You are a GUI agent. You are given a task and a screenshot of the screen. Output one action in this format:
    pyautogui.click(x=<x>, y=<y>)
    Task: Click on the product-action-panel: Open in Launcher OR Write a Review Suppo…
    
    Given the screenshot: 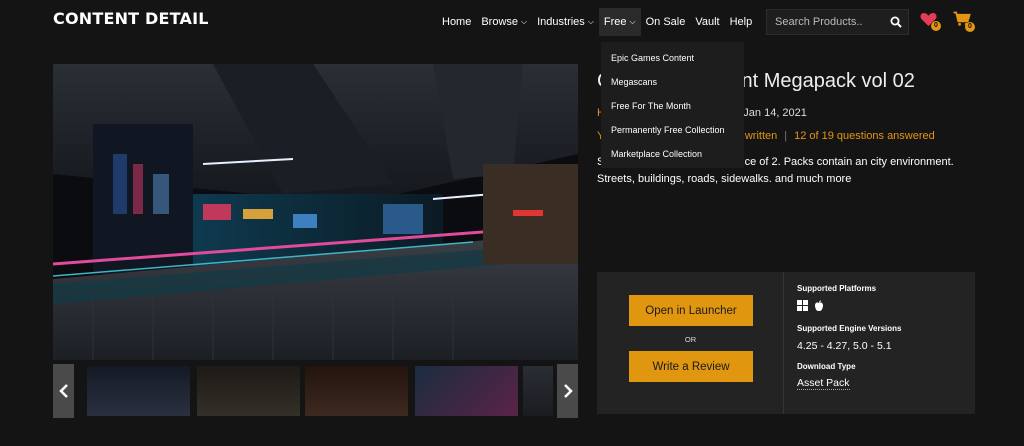 What is the action you would take?
    pyautogui.click(x=786, y=343)
    